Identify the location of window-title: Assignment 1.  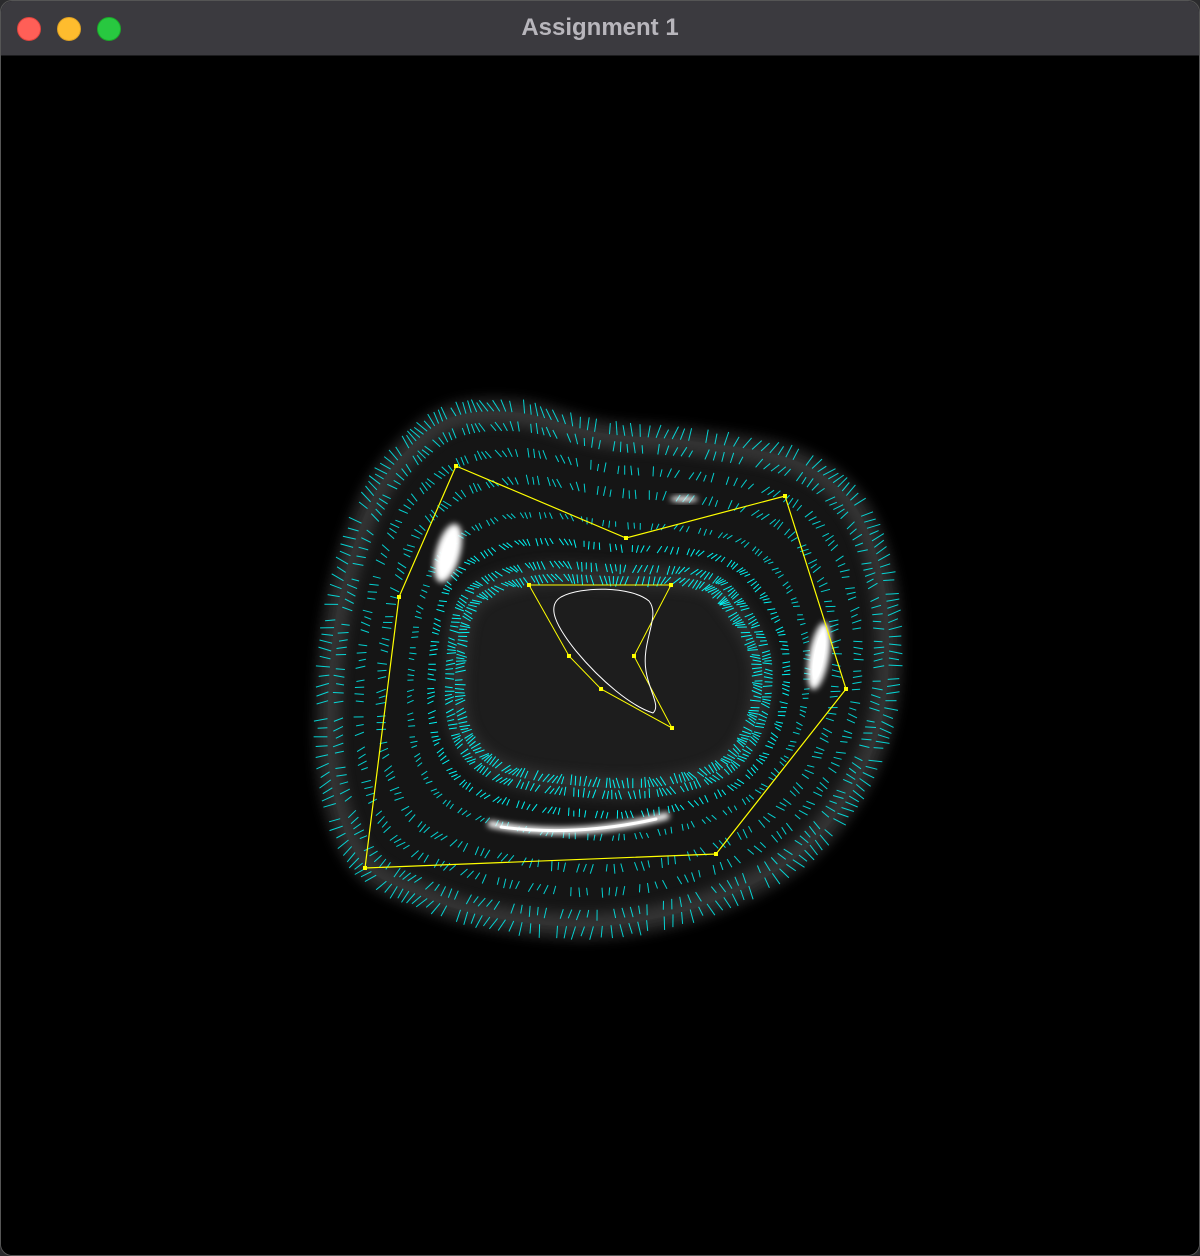
(600, 27).